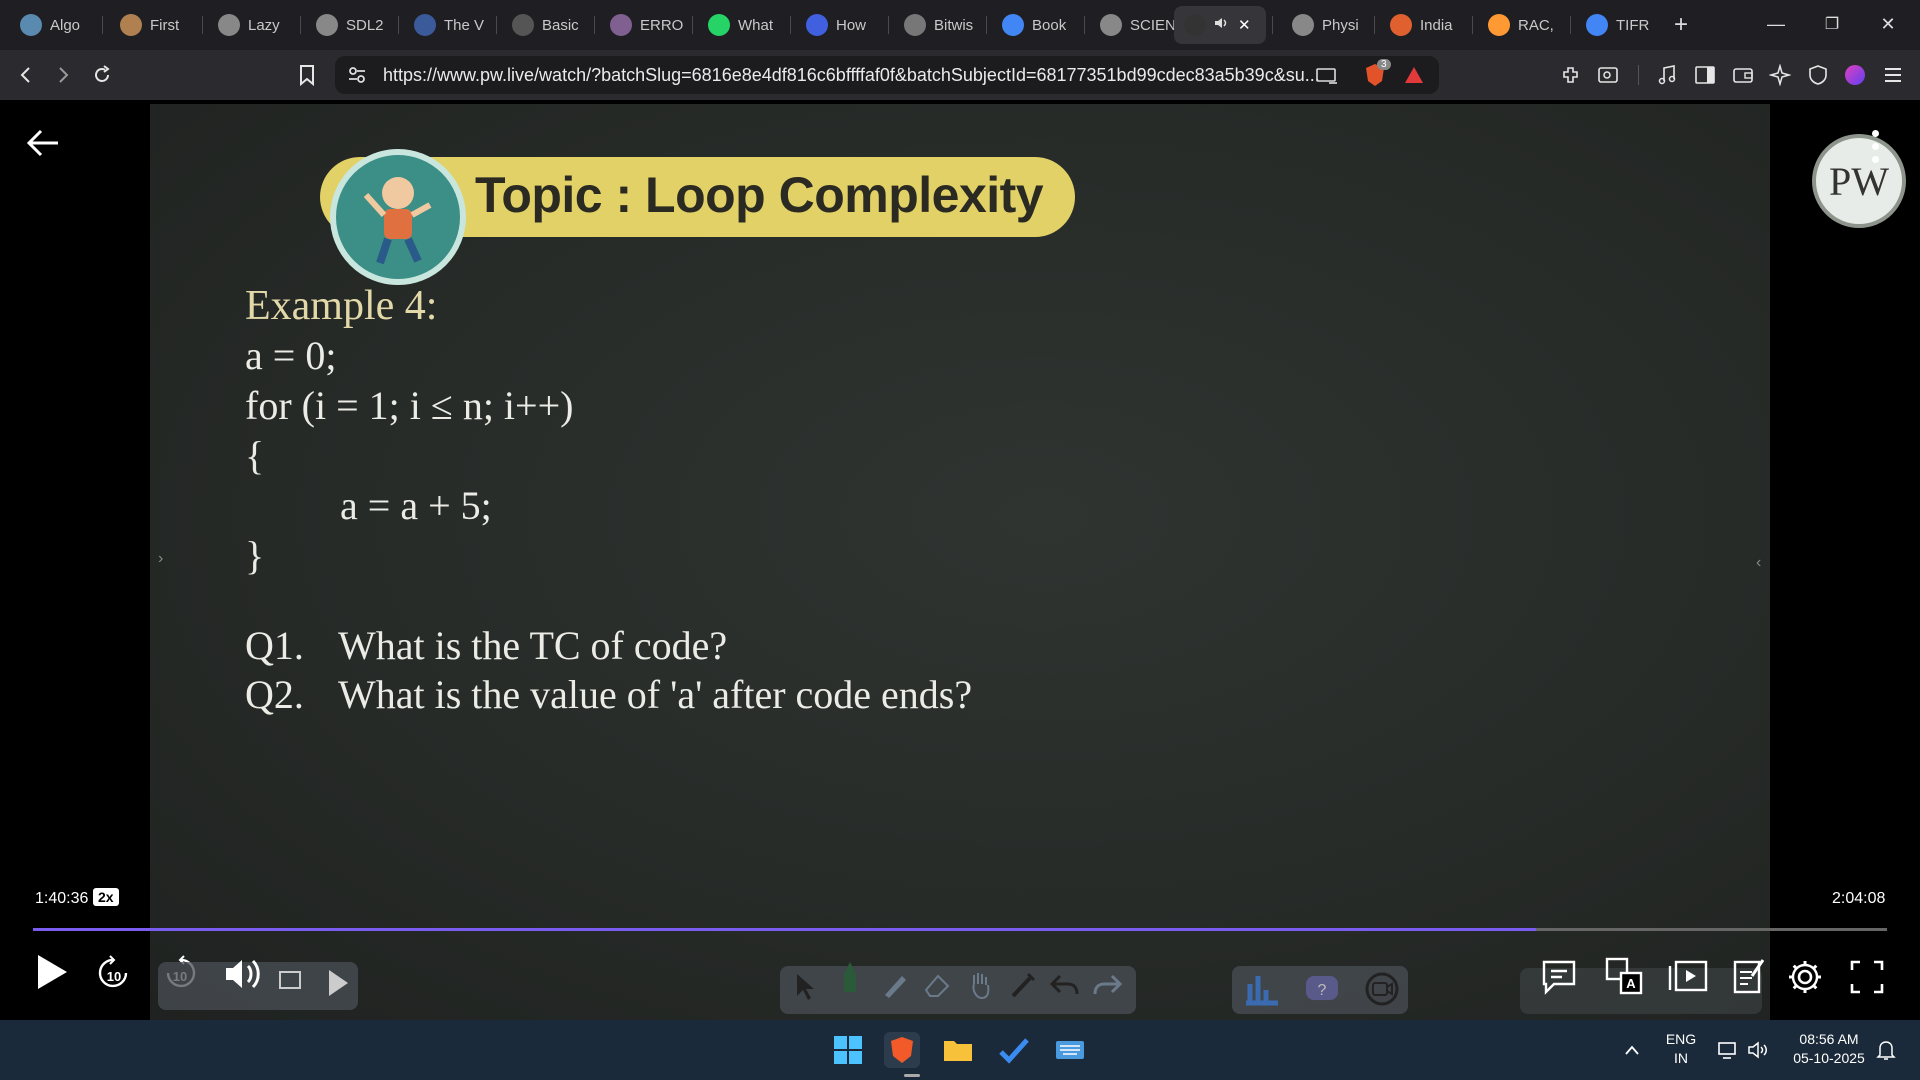 Image resolution: width=1920 pixels, height=1080 pixels. What do you see at coordinates (251, 25) in the screenshot?
I see `browser-tab: Lazy` at bounding box center [251, 25].